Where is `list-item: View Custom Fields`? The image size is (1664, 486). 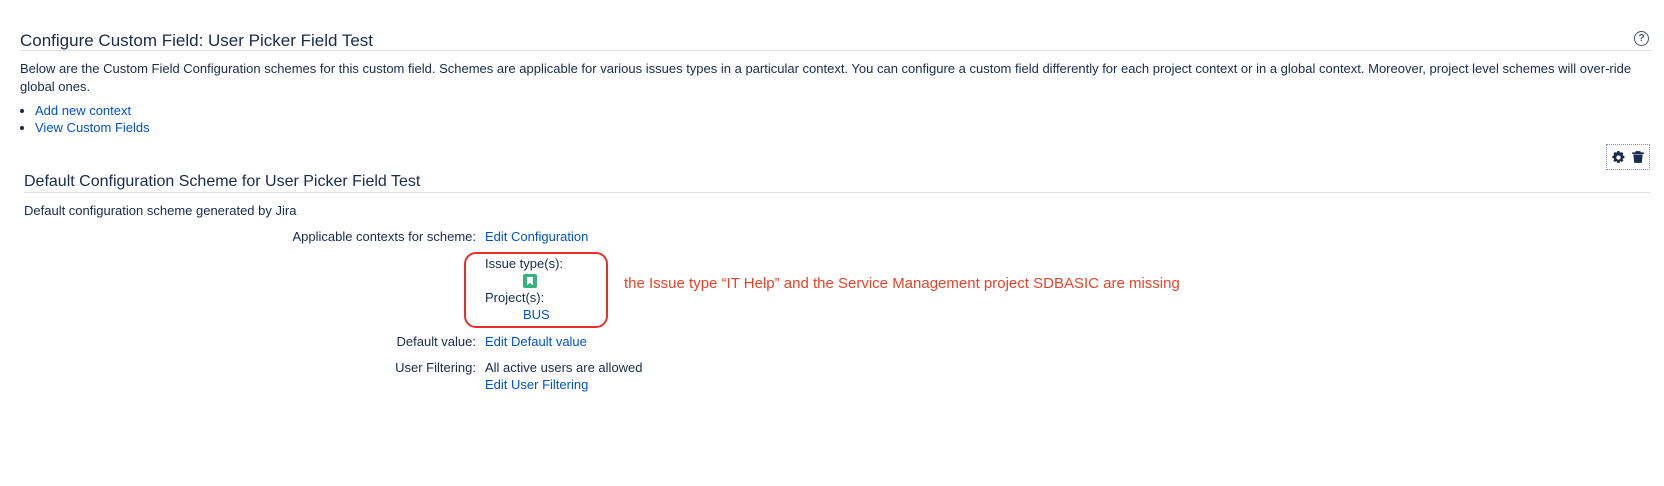
list-item: View Custom Fields is located at coordinates (92, 127).